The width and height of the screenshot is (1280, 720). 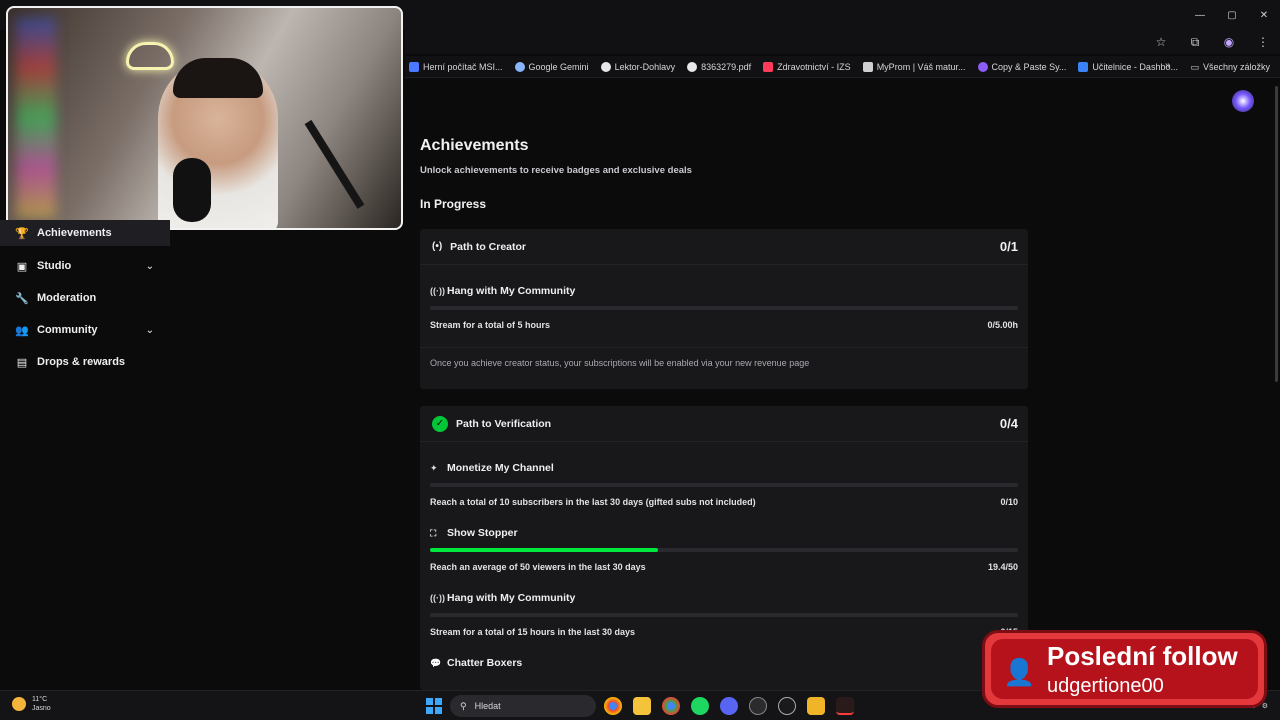 I want to click on microphone, so click(x=192, y=190).